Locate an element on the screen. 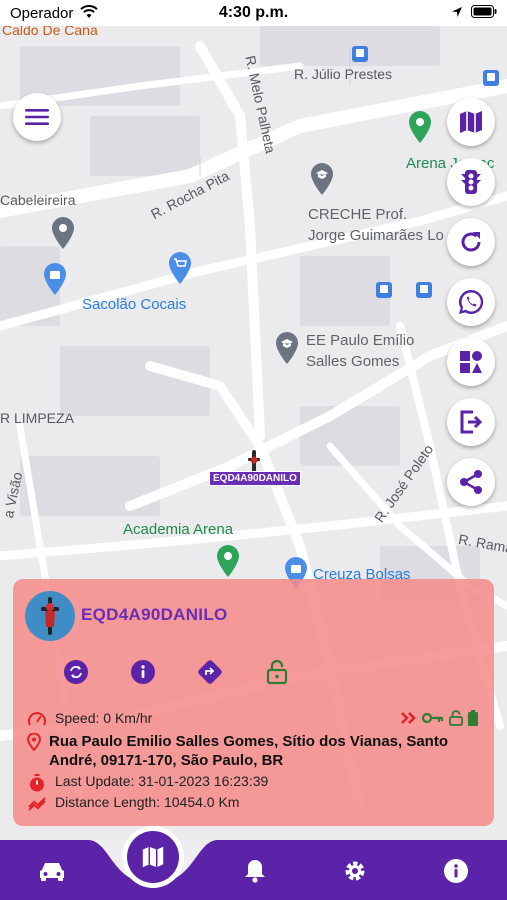 The width and height of the screenshot is (507, 900). map-label-academia: Academia Arena is located at coordinates (178, 529).